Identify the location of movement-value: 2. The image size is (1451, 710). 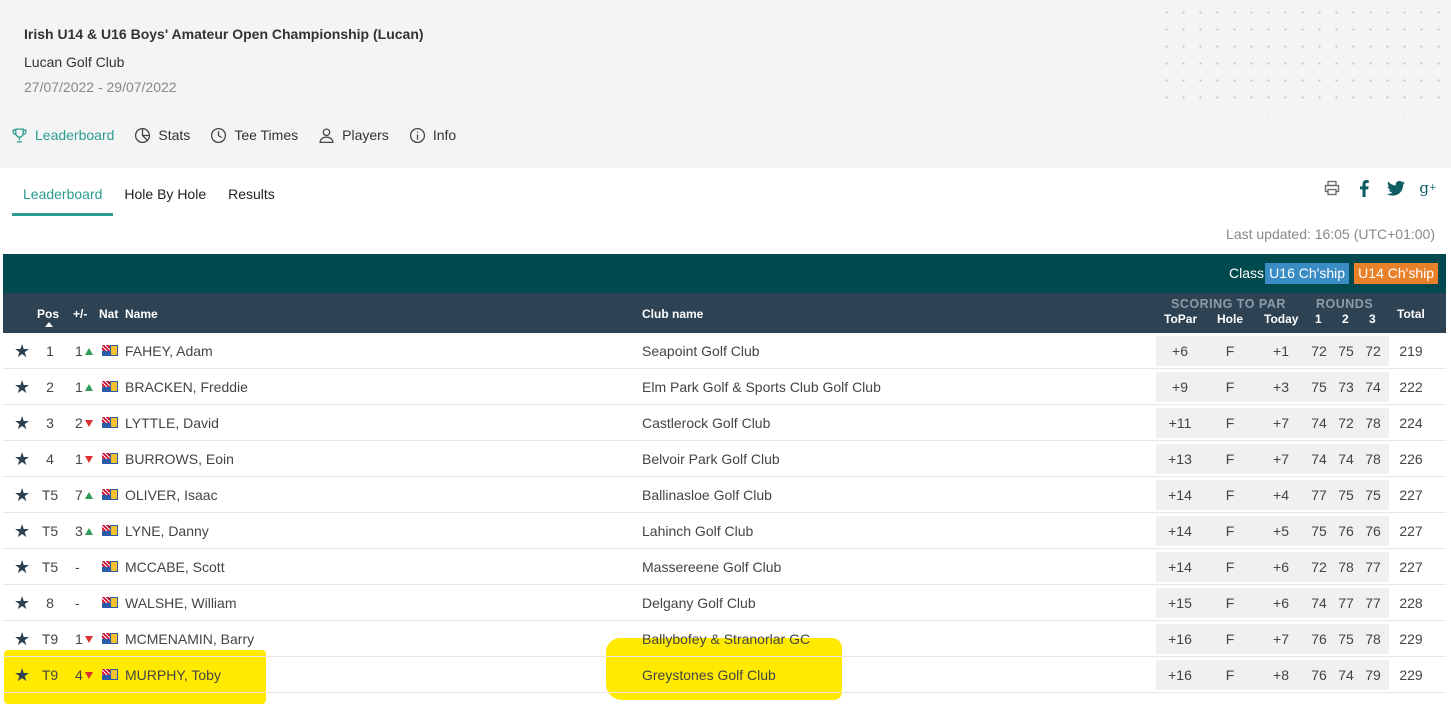
(79, 423).